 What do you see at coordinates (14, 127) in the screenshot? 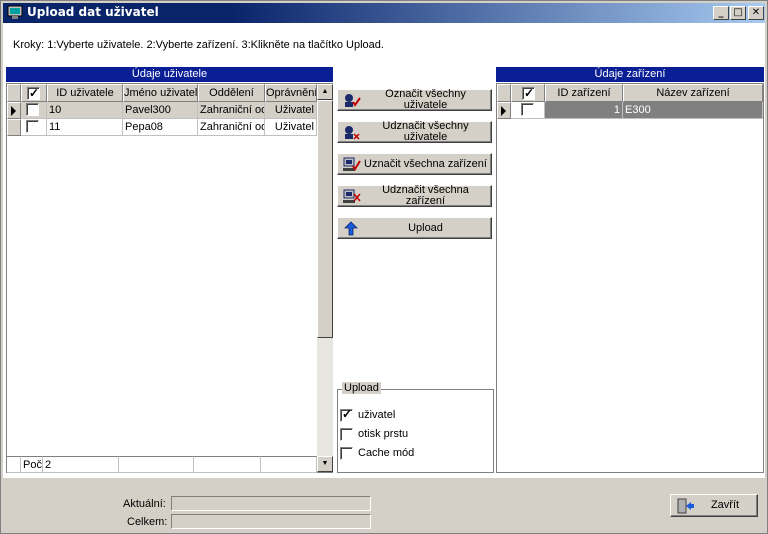
I see `row-selector` at bounding box center [14, 127].